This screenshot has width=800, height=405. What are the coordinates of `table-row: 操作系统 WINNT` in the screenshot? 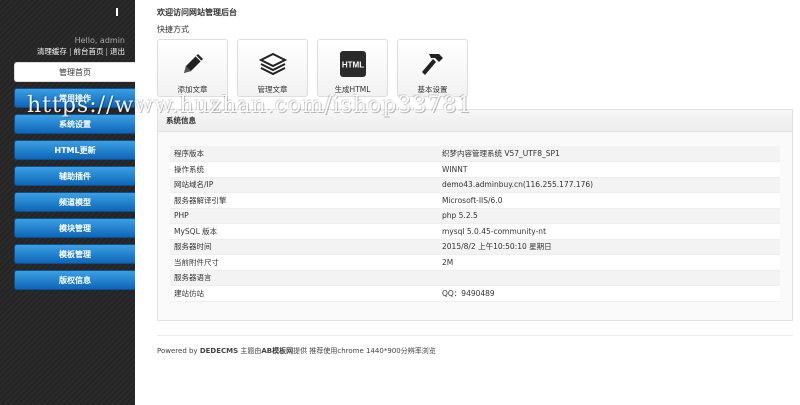 It's located at (475, 169).